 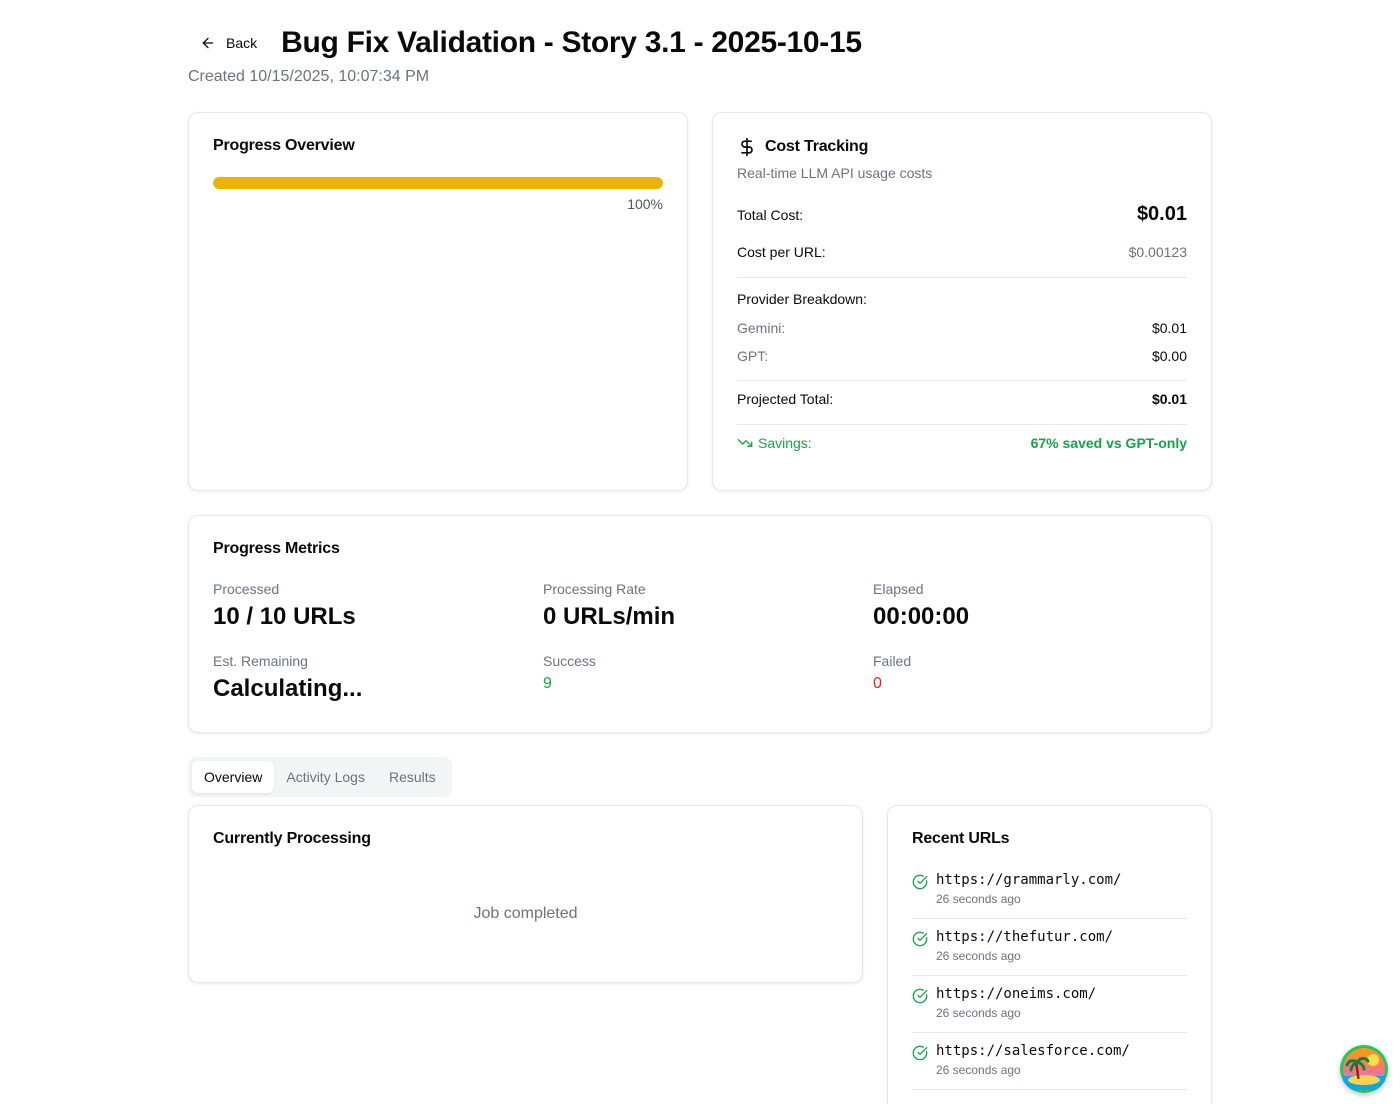 I want to click on recent-urls-title: Recent URLs, so click(x=961, y=838).